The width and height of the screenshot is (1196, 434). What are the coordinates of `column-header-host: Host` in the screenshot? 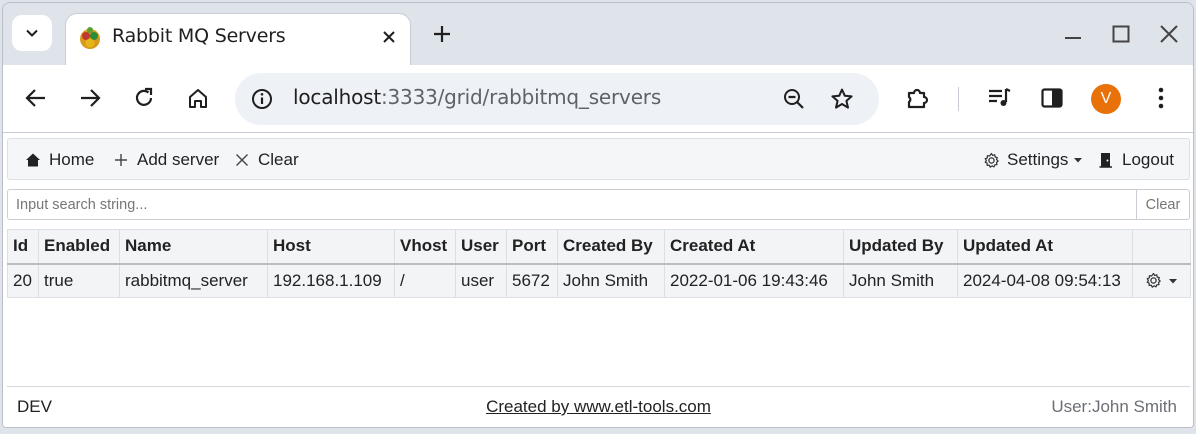 It's located at (331, 247).